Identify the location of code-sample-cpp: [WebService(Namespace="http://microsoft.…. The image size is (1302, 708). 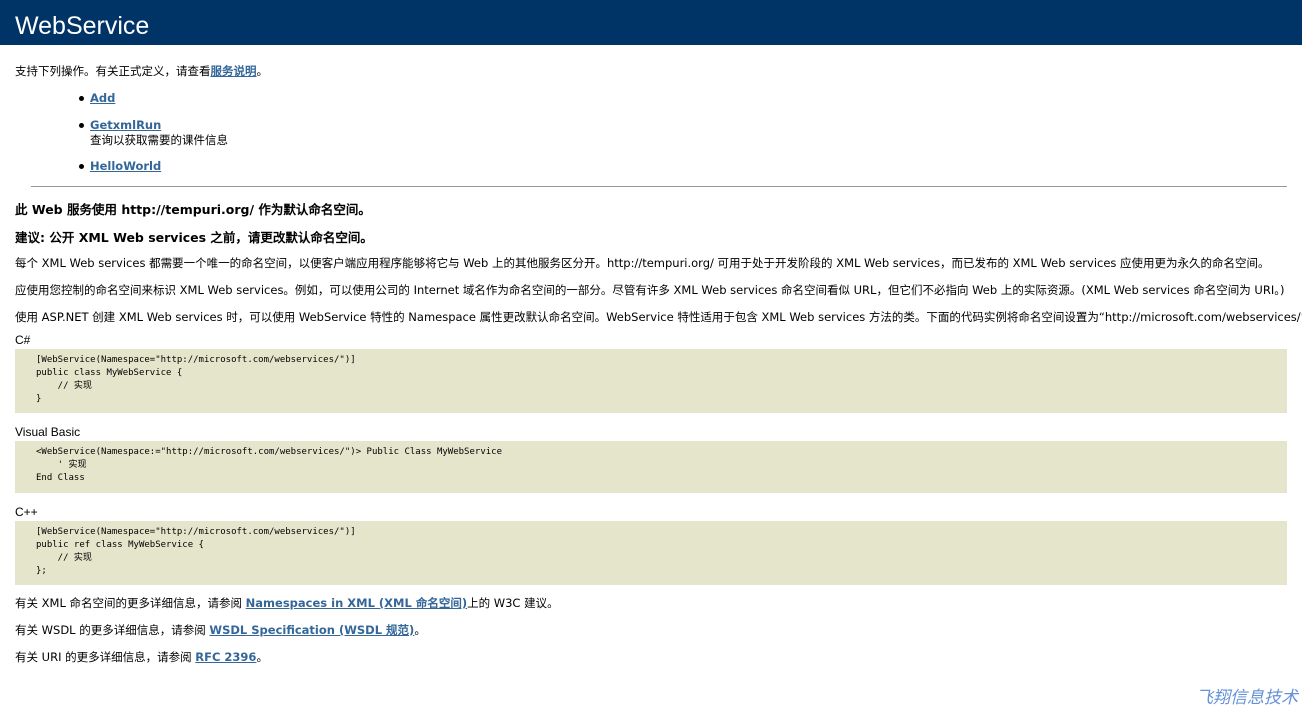
(651, 553).